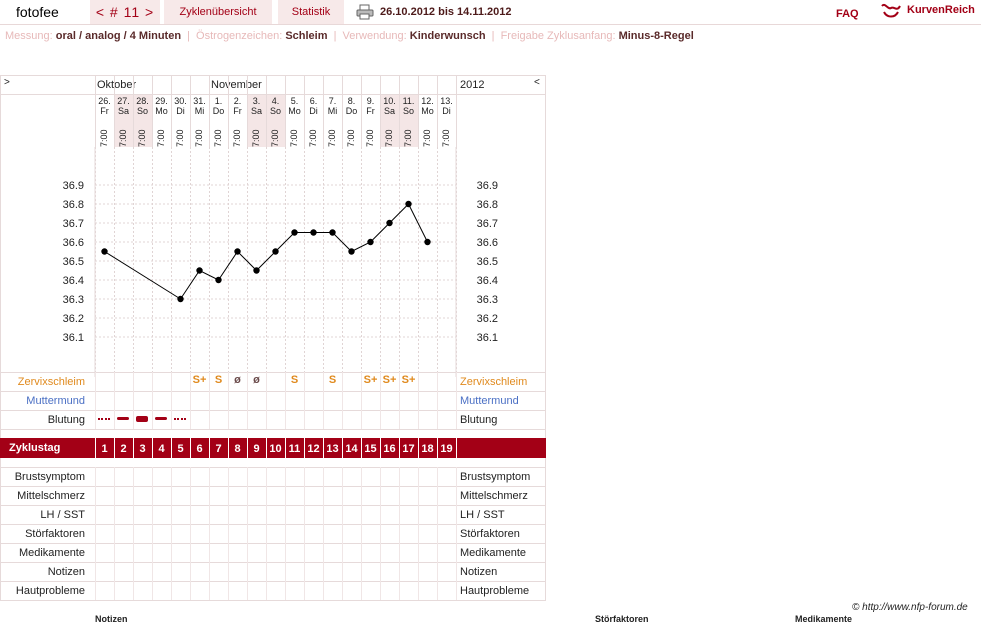 The width and height of the screenshot is (981, 624). What do you see at coordinates (487, 319) in the screenshot?
I see `y-tick-label-right: 36.2` at bounding box center [487, 319].